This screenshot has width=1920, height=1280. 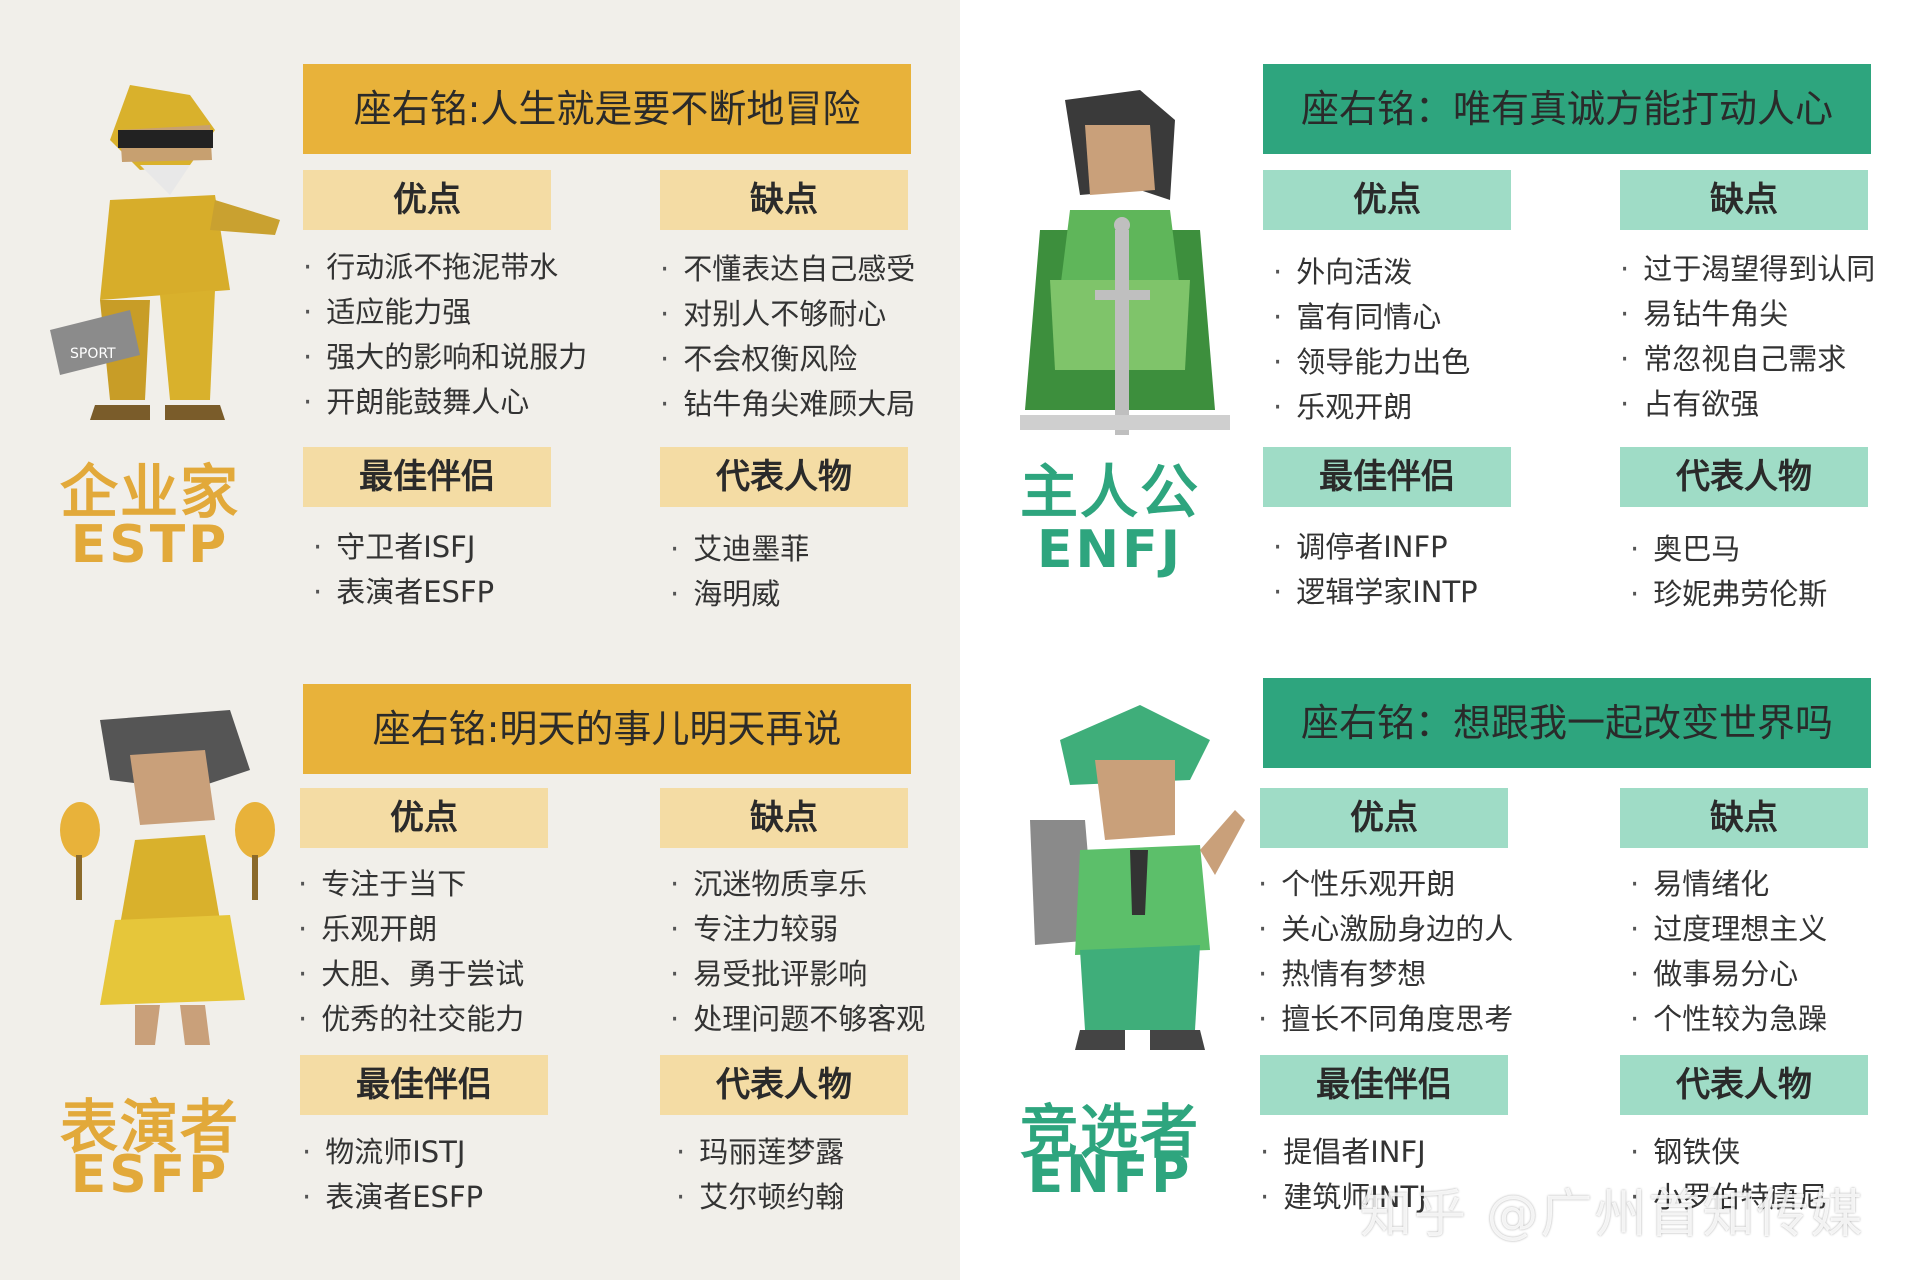 I want to click on partner-list: 物流师ISTJ 表演者ESFP, so click(x=392, y=1175).